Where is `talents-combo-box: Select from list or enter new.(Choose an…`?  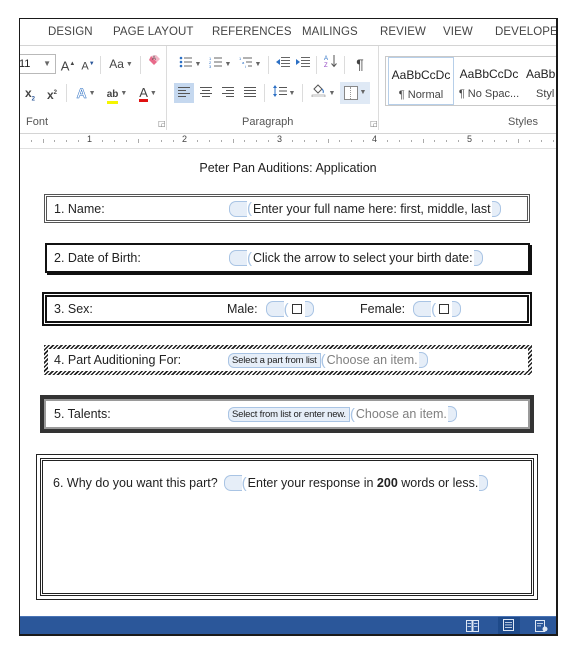
talents-combo-box: Select from list or enter new.(Choose an… is located at coordinates (342, 414).